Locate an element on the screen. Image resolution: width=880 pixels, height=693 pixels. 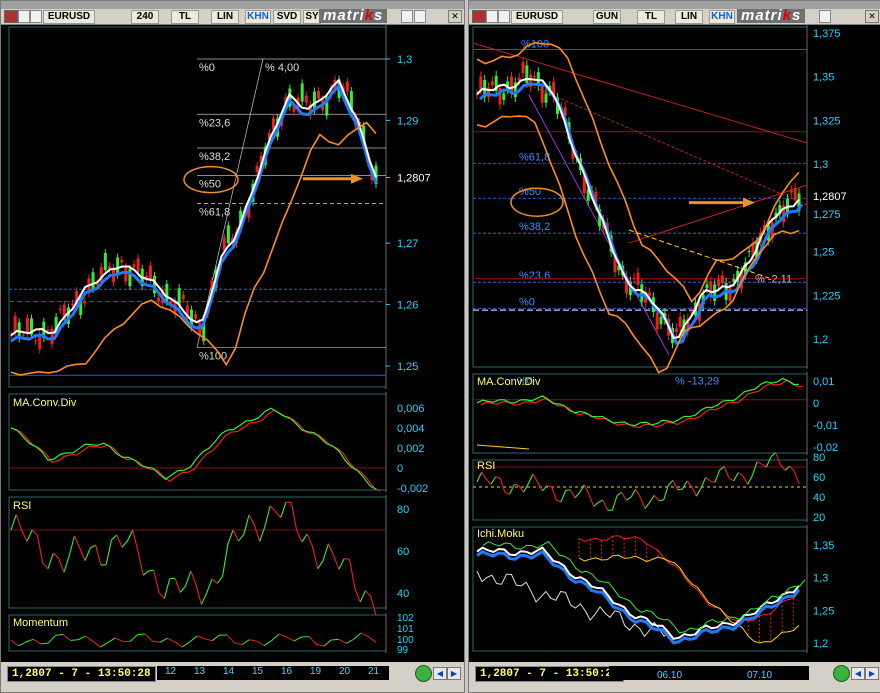
date-label: 12 is located at coordinates (170, 671).